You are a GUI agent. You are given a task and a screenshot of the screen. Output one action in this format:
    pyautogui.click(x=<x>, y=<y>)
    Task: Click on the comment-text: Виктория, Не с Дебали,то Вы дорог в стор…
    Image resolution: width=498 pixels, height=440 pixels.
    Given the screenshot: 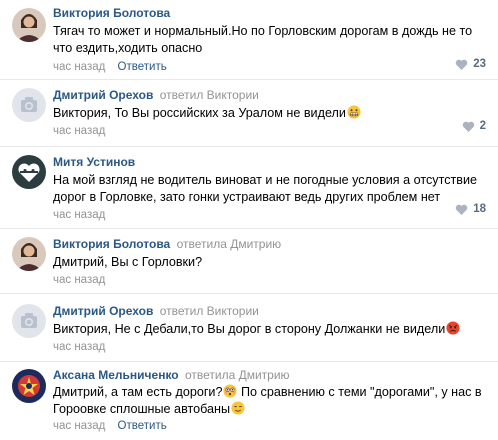 What is the action you would take?
    pyautogui.click(x=269, y=329)
    